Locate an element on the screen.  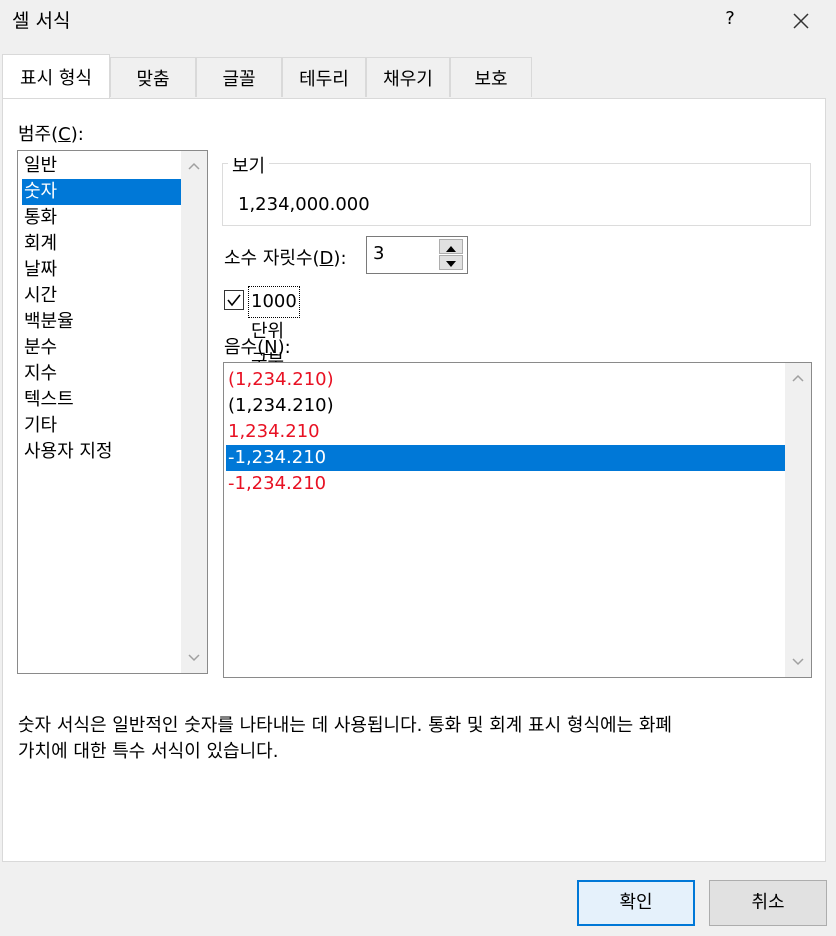
ok-button: 확인 is located at coordinates (636, 903).